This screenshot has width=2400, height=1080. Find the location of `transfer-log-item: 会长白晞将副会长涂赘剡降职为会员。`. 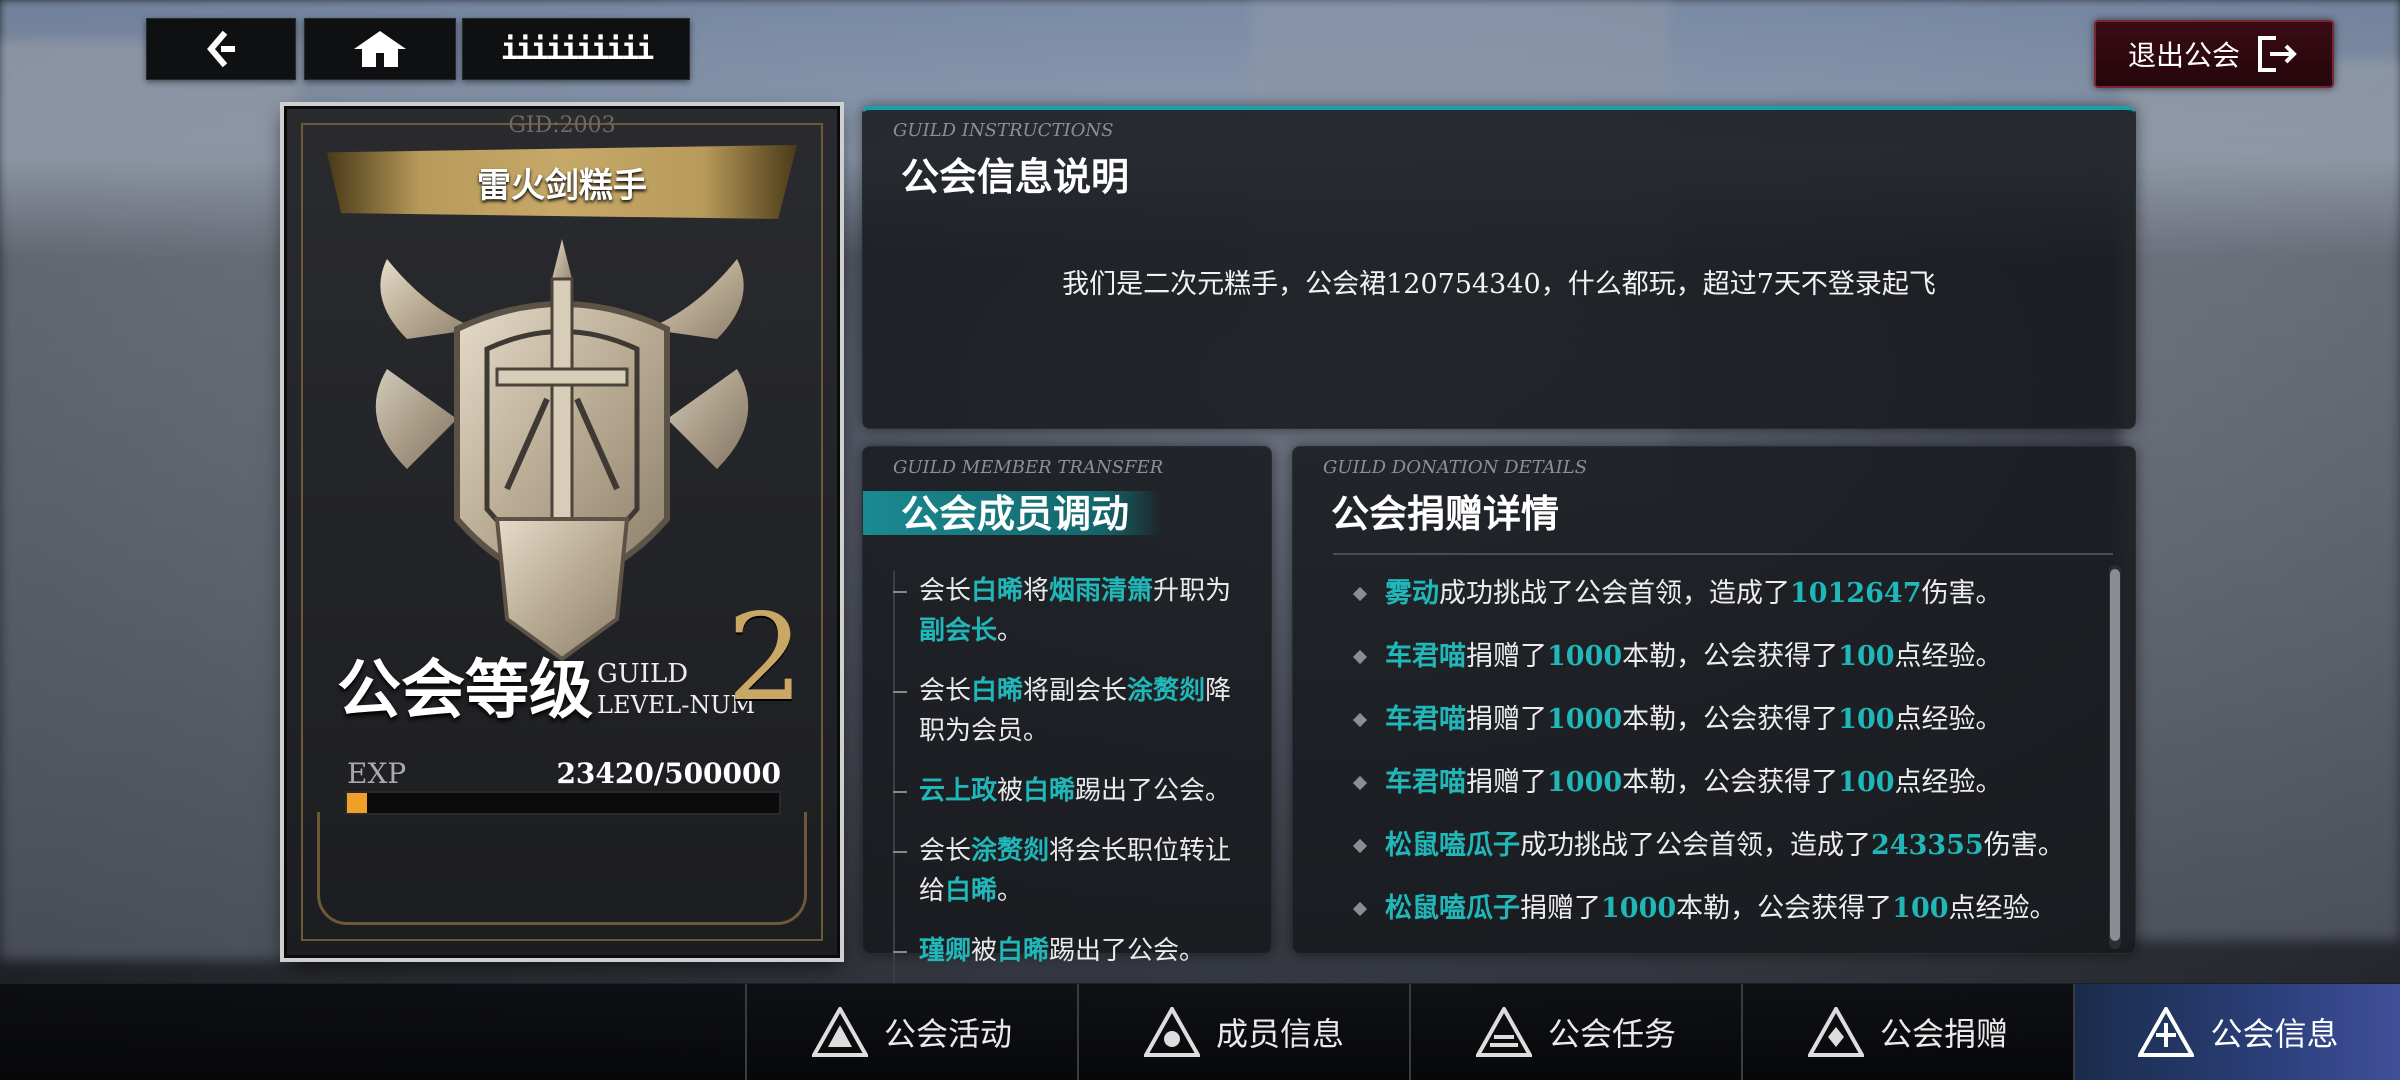

transfer-log-item: 会长白晞将副会长涂赘剡降职为会员。 is located at coordinates (1074, 711).